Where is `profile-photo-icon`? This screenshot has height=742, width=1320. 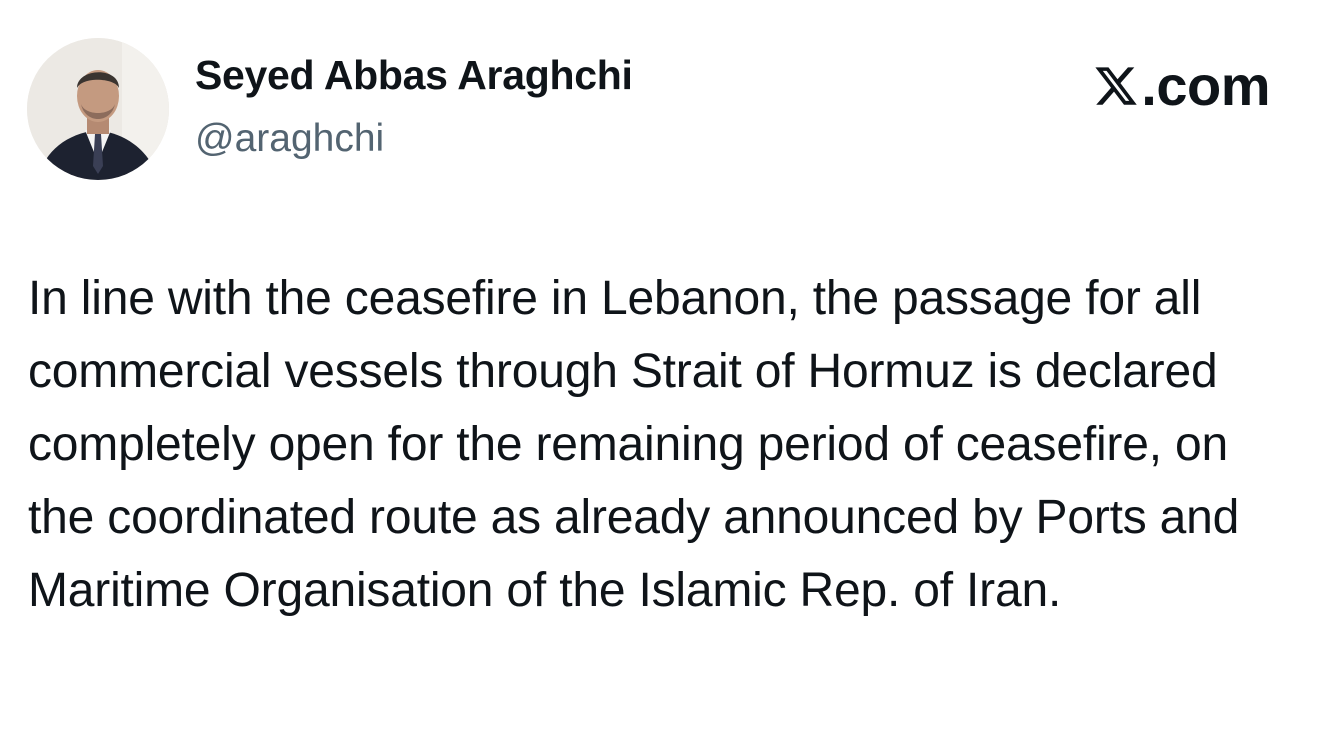 profile-photo-icon is located at coordinates (98, 109).